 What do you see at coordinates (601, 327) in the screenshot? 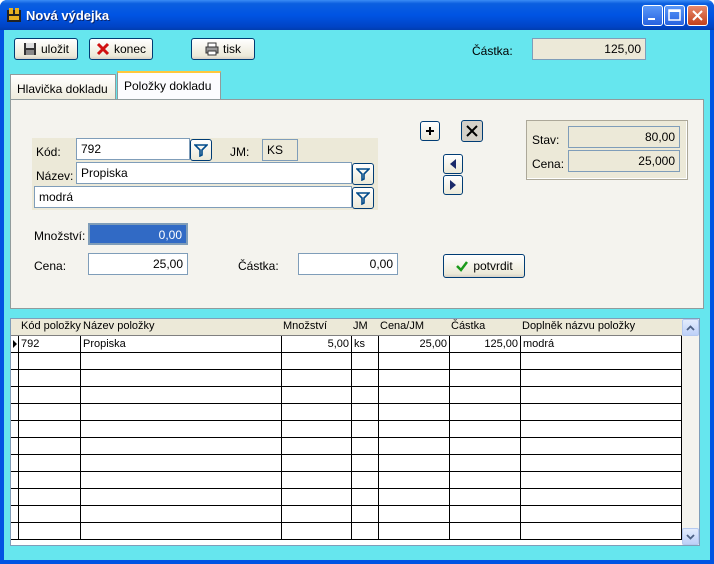
I see `column-header-name-suffix: Doplněk názvu položky` at bounding box center [601, 327].